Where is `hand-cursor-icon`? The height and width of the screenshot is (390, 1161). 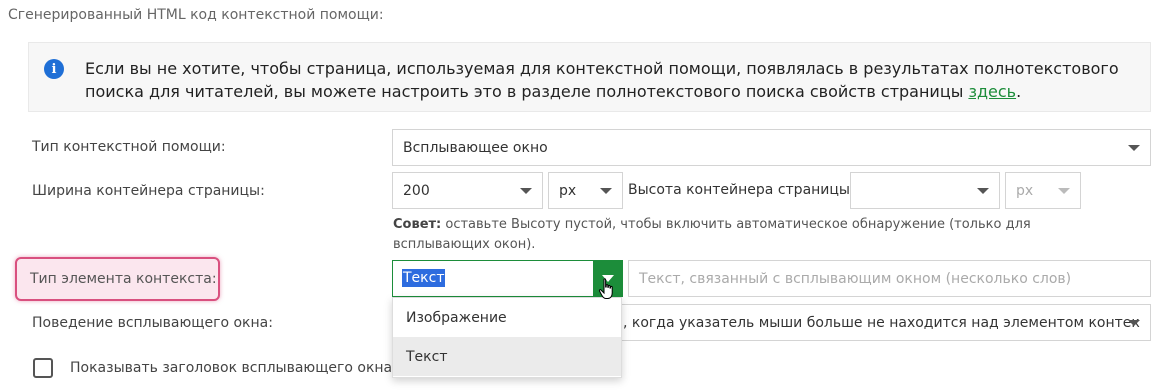 hand-cursor-icon is located at coordinates (605, 288).